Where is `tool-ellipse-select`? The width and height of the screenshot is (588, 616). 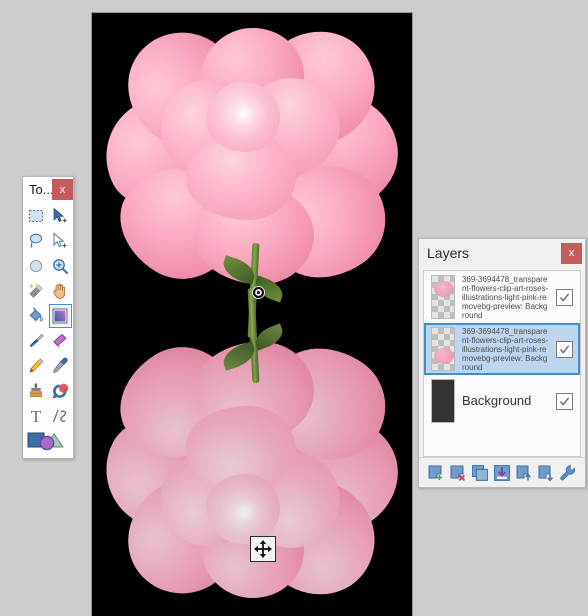 tool-ellipse-select is located at coordinates (36, 266).